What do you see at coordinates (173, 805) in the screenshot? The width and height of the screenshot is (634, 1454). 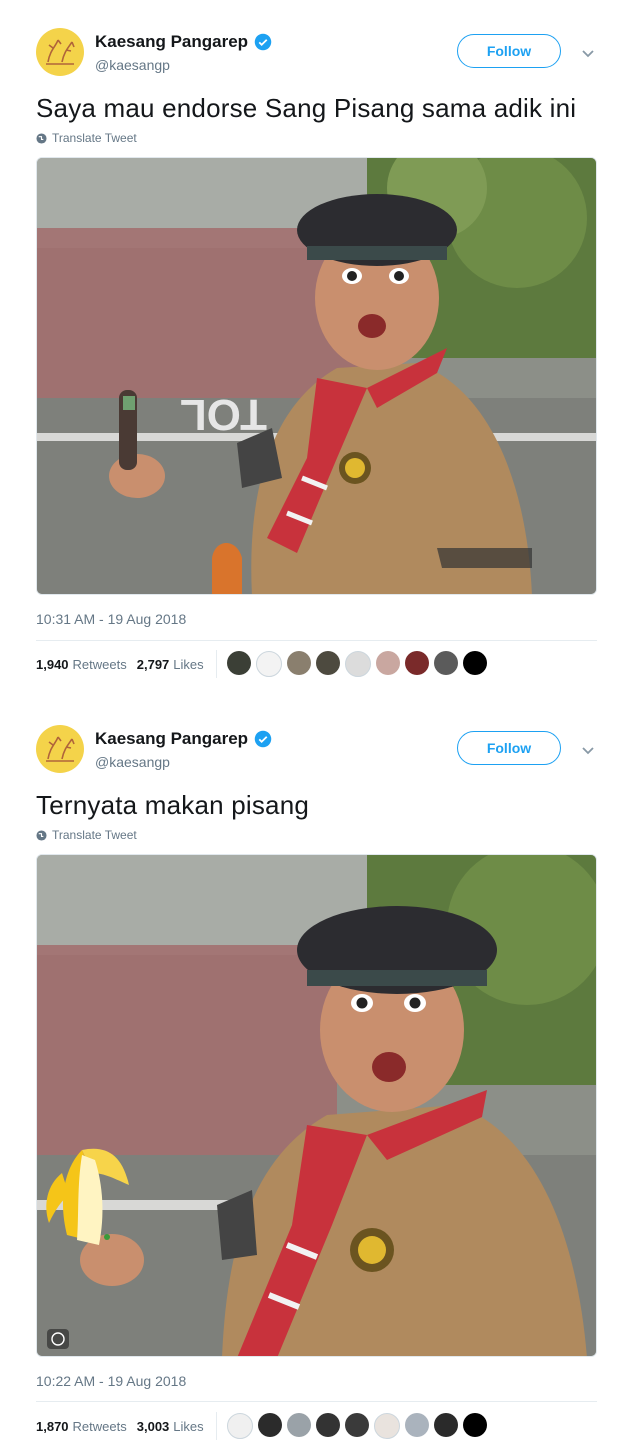 I see `tweet-text: Ternyata makan pisang` at bounding box center [173, 805].